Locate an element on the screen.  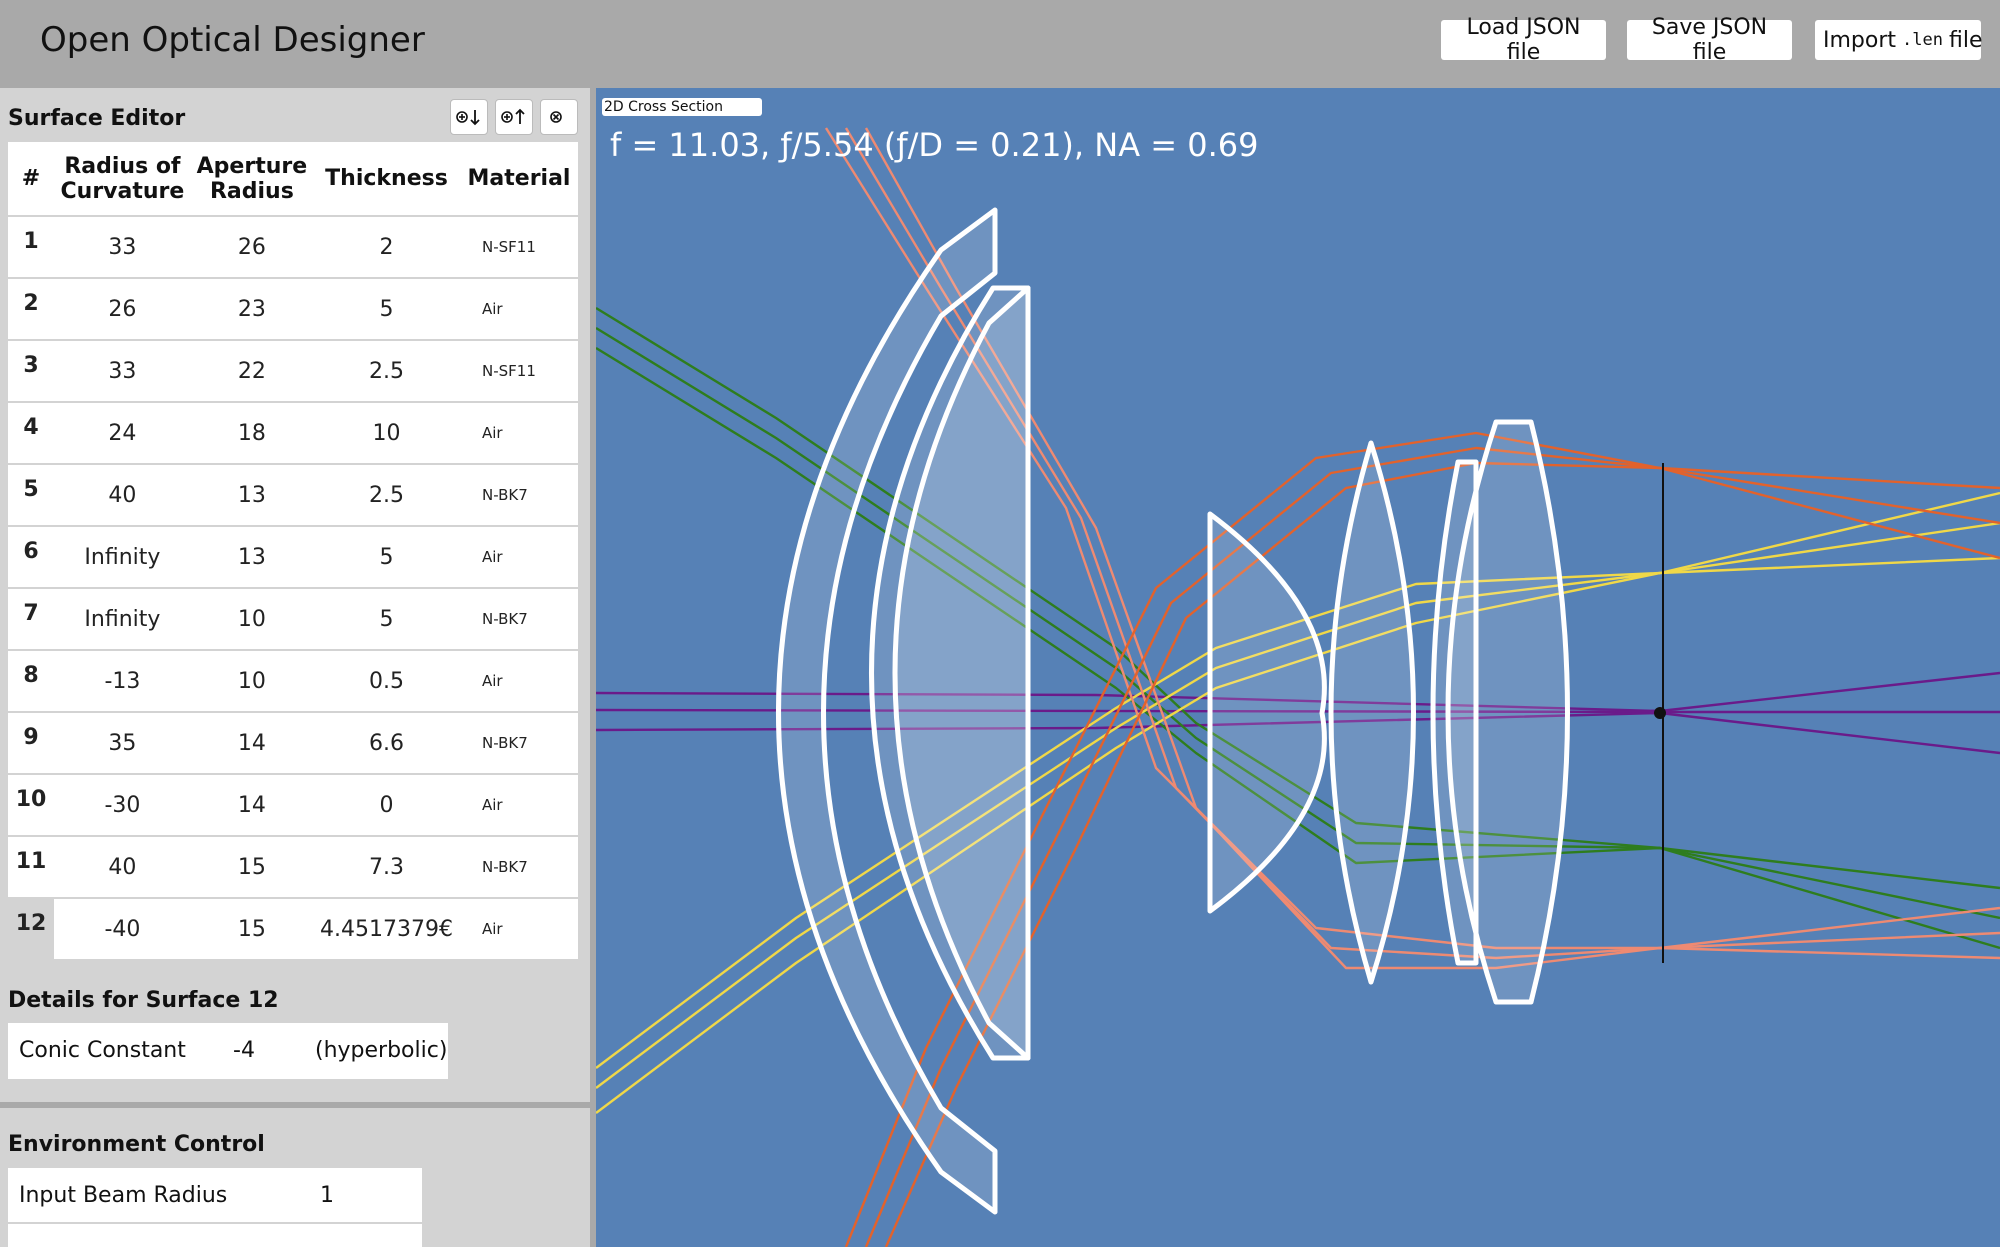
row-number: 6 is located at coordinates (31, 557).